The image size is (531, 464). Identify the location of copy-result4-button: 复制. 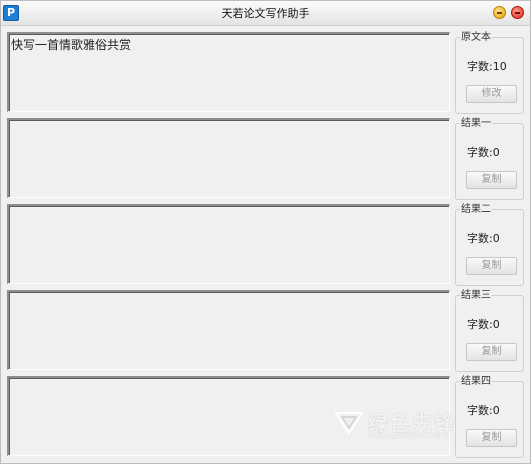
(491, 438).